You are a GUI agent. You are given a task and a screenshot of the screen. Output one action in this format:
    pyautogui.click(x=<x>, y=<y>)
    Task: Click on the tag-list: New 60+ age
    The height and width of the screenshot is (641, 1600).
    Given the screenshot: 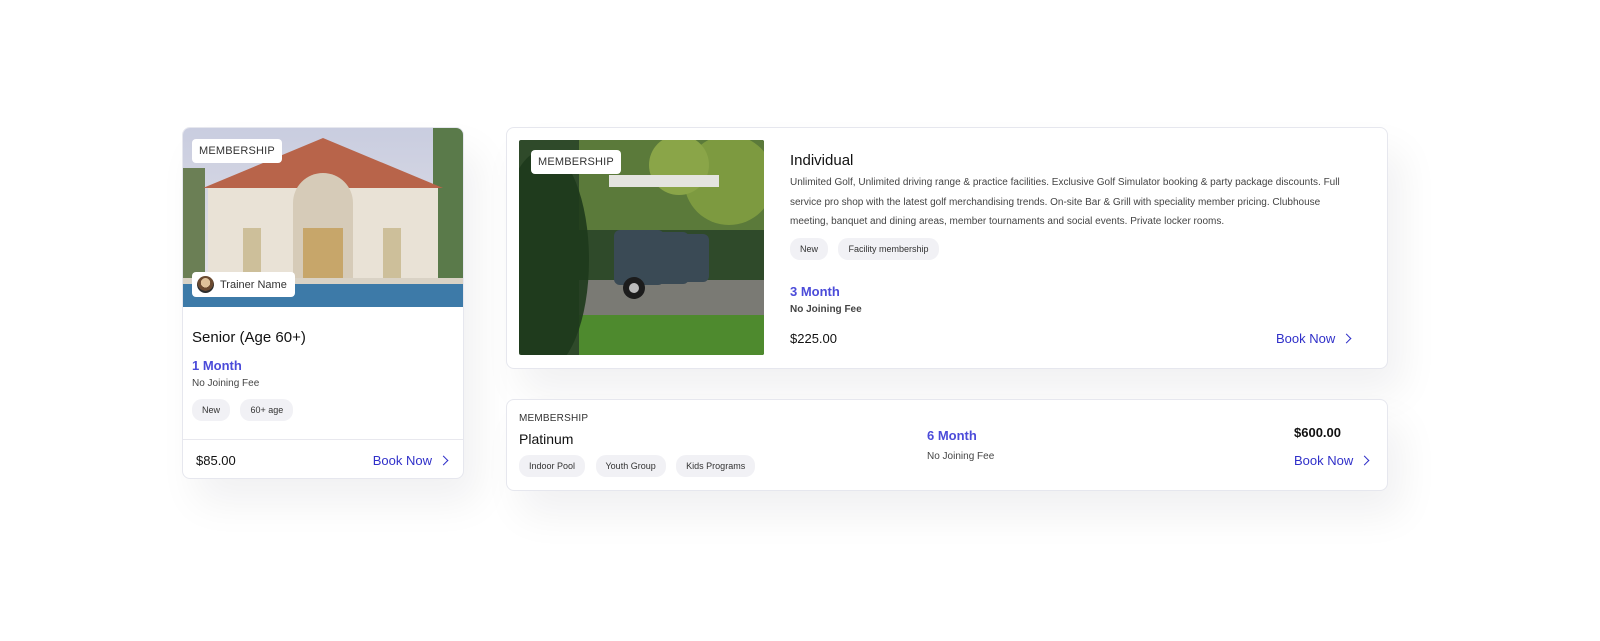 What is the action you would take?
    pyautogui.click(x=245, y=410)
    